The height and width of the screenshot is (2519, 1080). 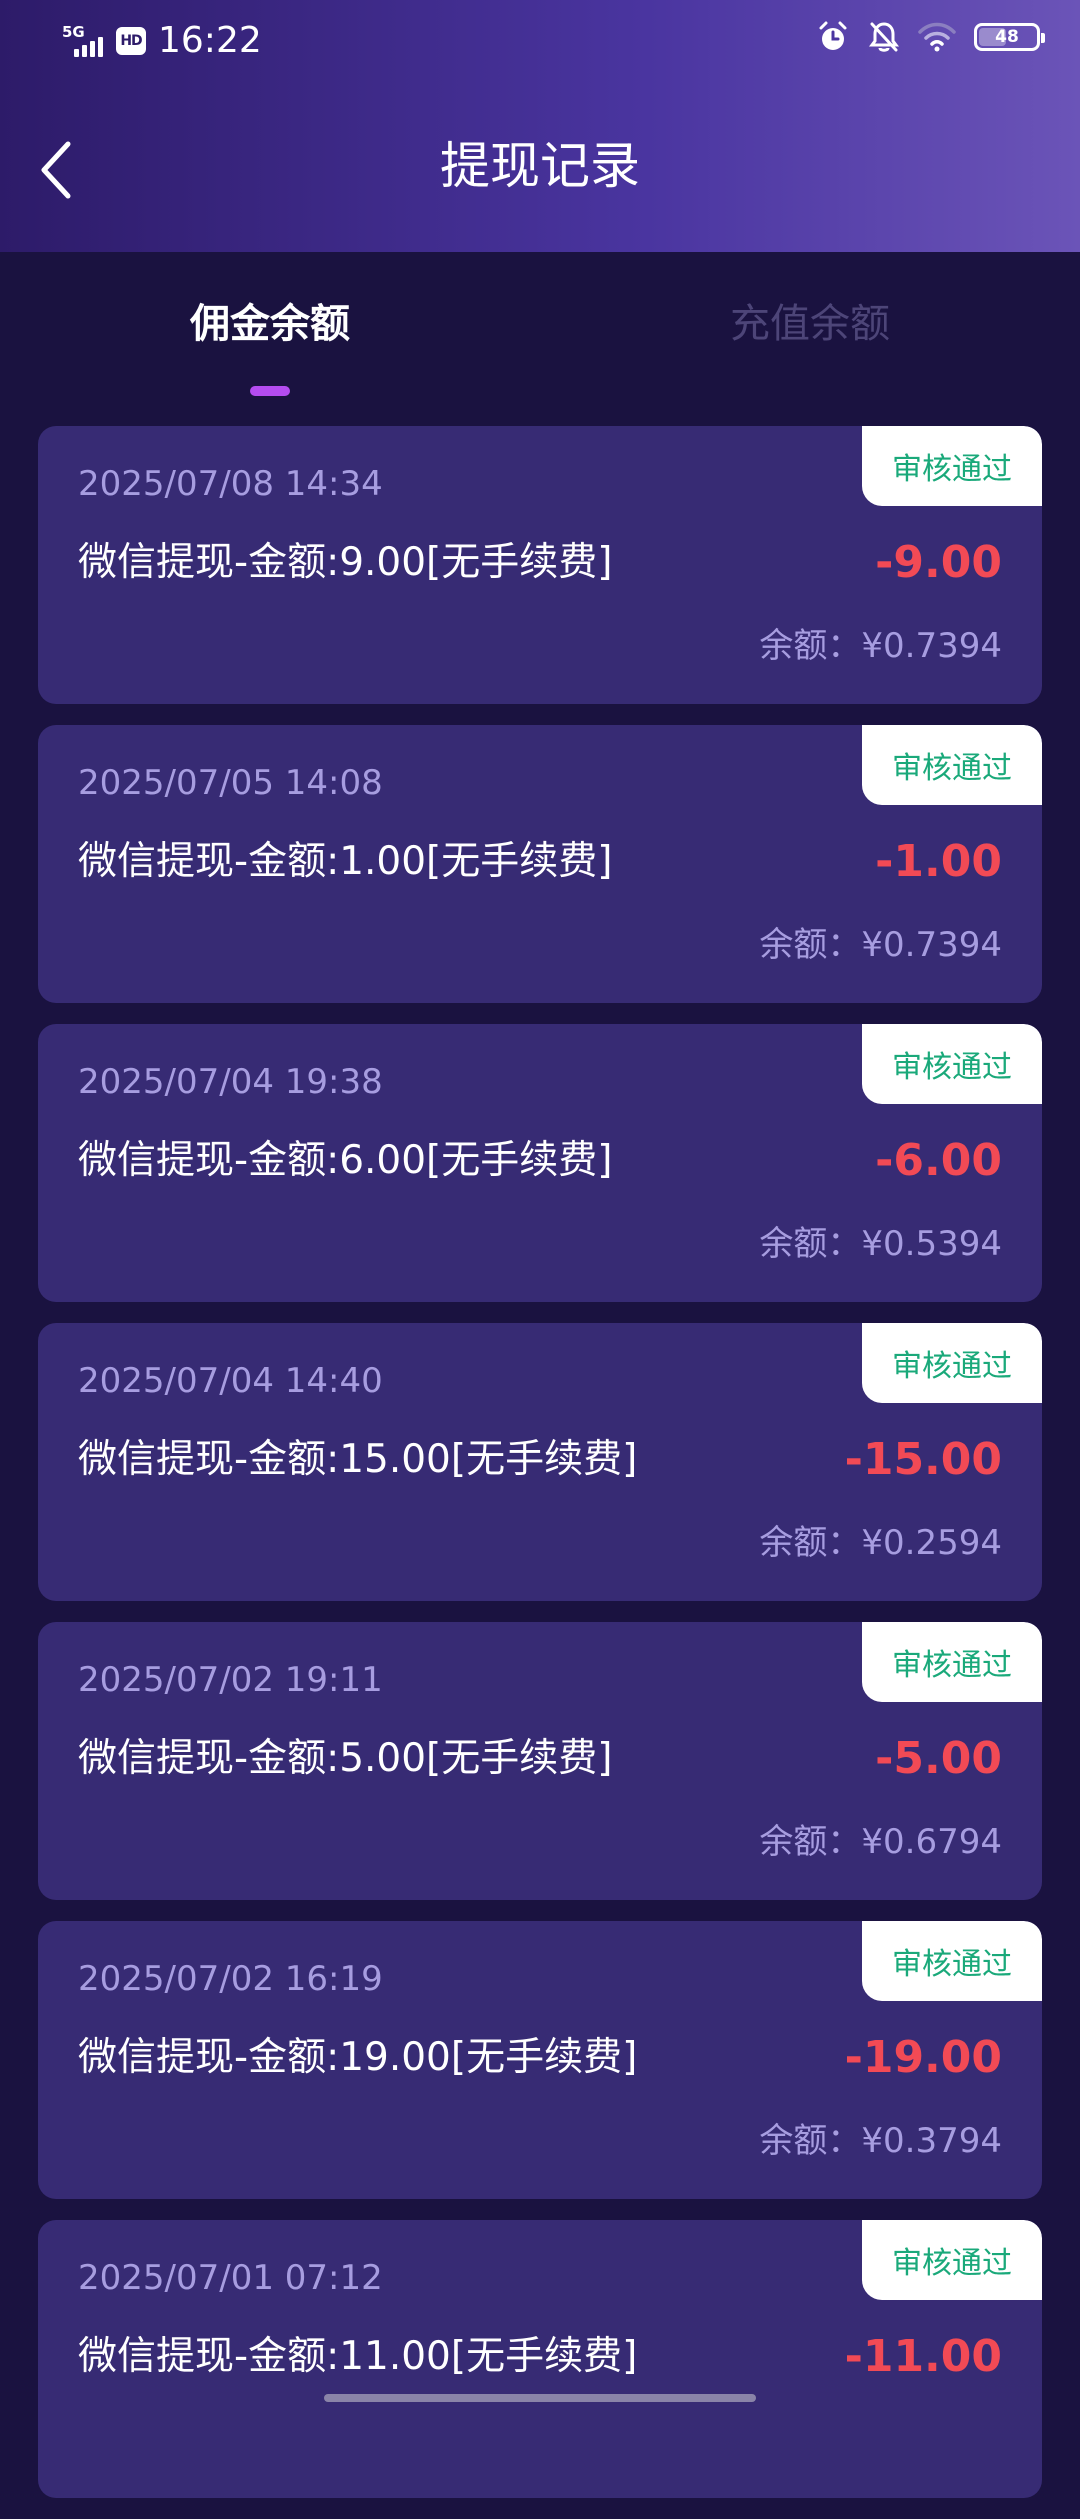 What do you see at coordinates (230, 2278) in the screenshot?
I see `record-date: 2025/07/01 07:12` at bounding box center [230, 2278].